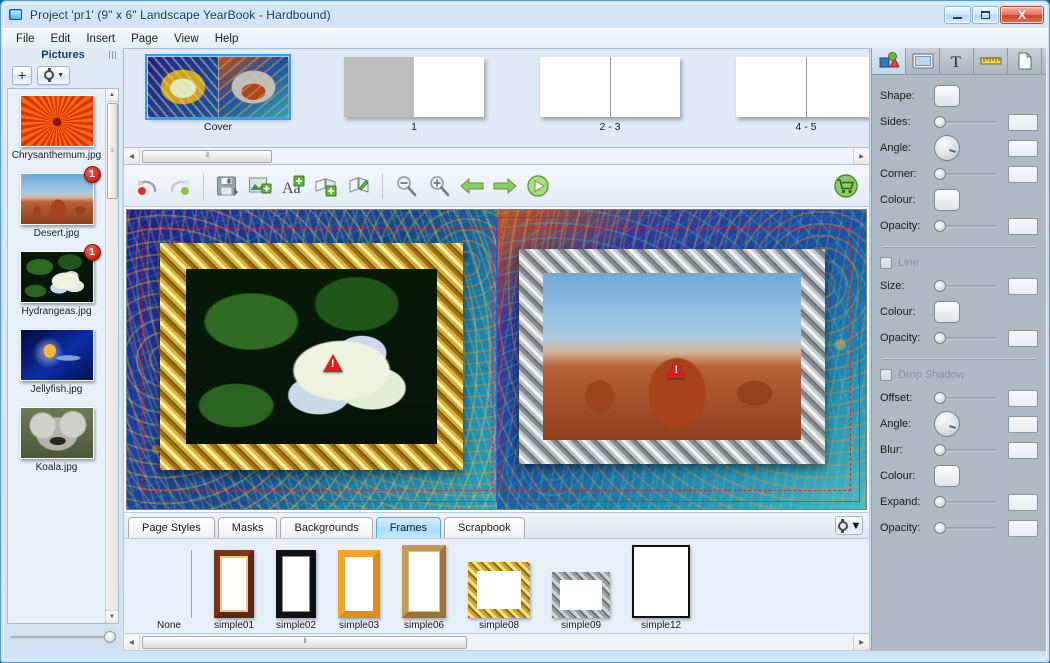  Describe the element at coordinates (965, 397) in the screenshot. I see `shadow-offset-slider` at that location.